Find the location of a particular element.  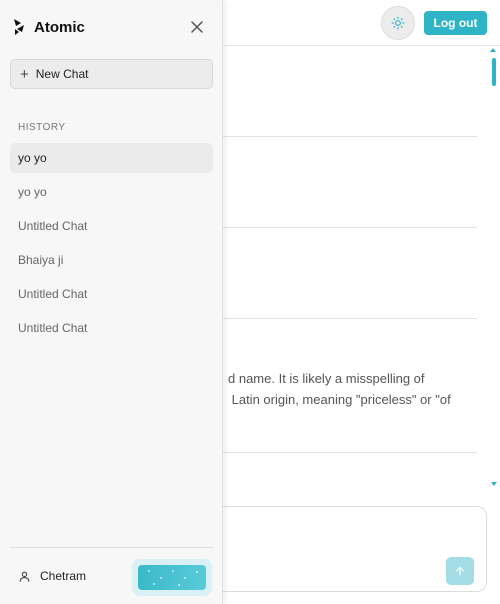

new-chat-button: + New Chat is located at coordinates (111, 74).